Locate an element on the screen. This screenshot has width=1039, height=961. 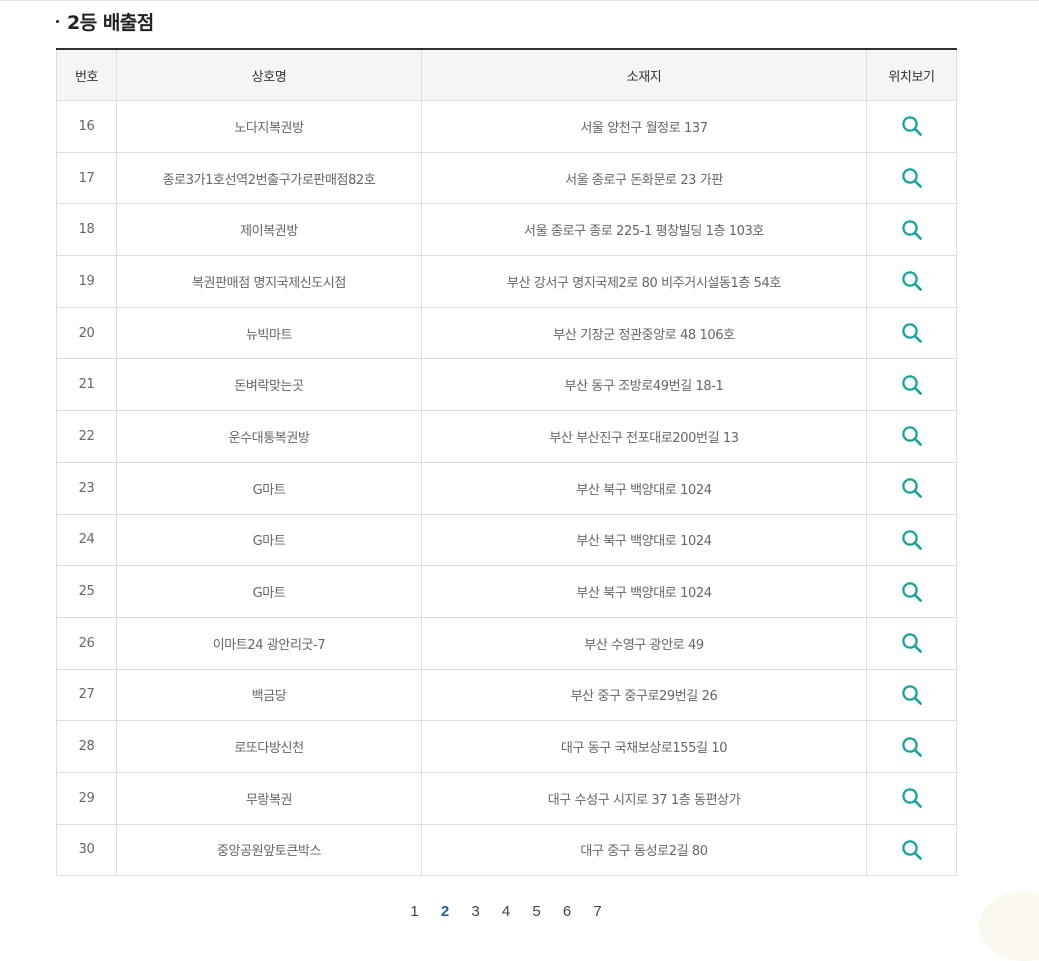
page-link-3: 3 is located at coordinates (475, 911).